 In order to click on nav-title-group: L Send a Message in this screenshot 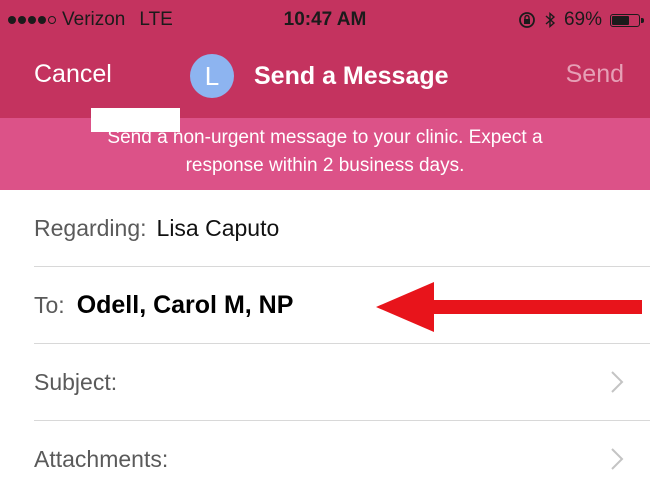, I will do `click(319, 76)`.